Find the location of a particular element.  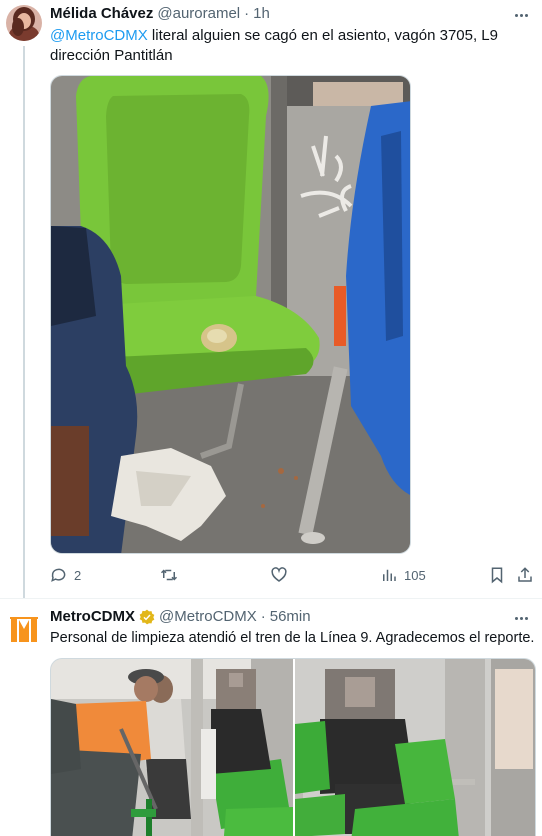

display-name: Mélida Chávez is located at coordinates (101, 13).